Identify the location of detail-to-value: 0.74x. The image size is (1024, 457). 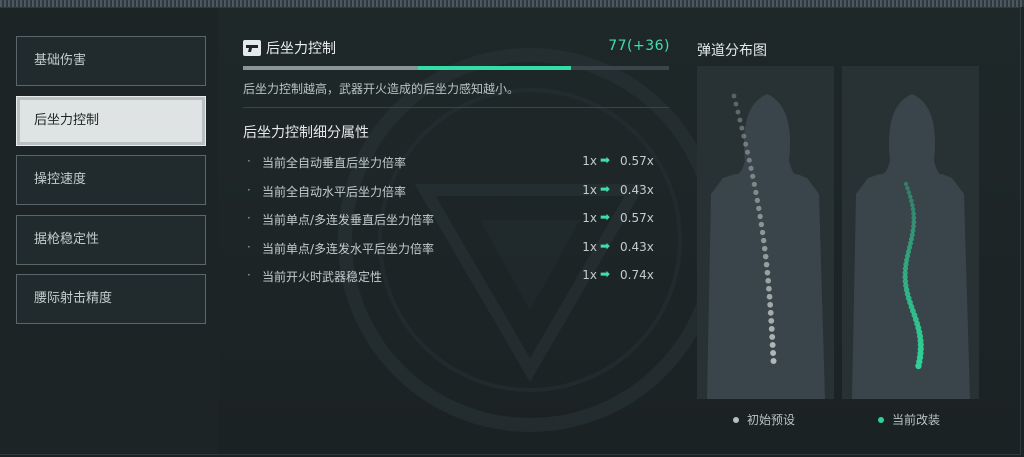
(637, 275).